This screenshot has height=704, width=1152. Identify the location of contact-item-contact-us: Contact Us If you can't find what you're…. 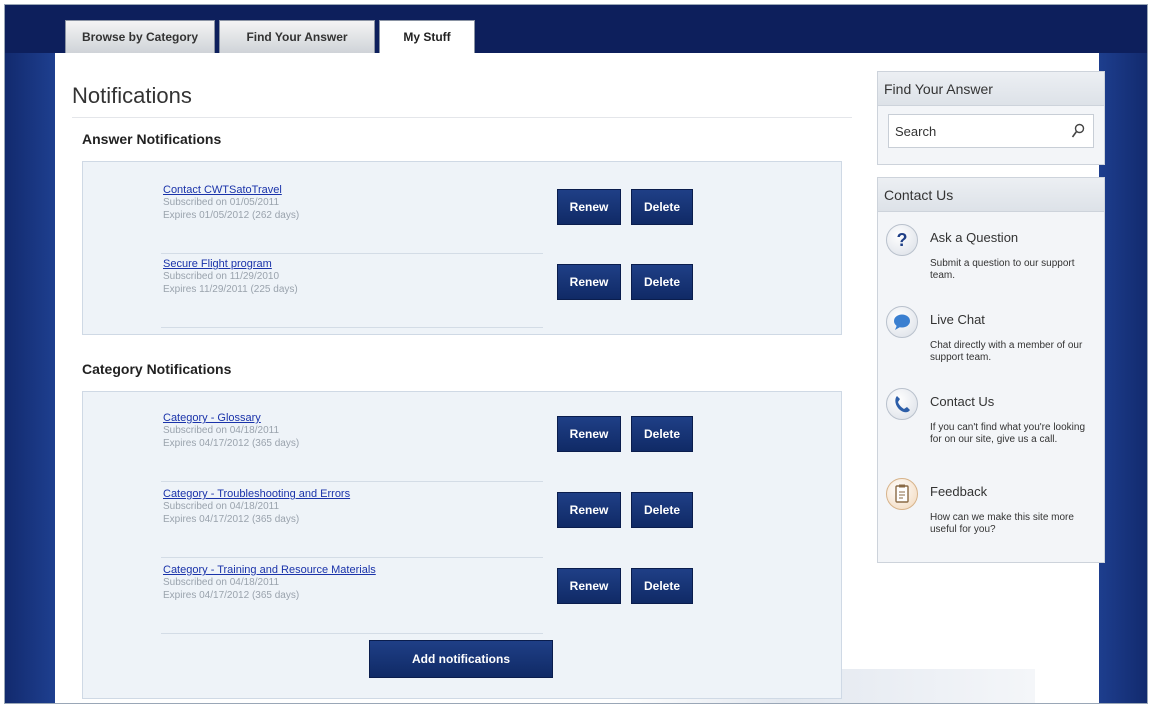
(994, 432).